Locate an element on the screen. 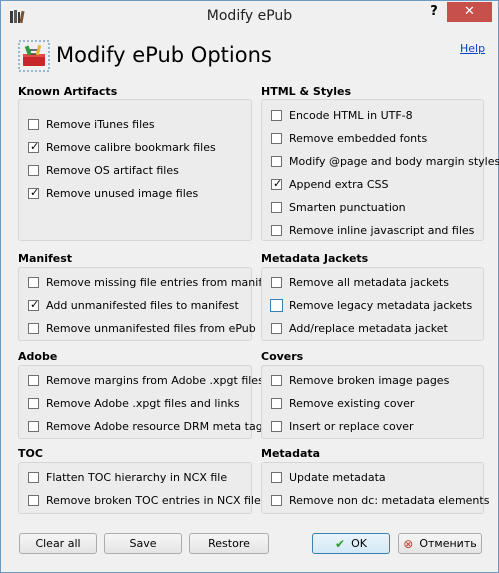 The width and height of the screenshot is (499, 573). option-label: Encode HTML in UTF-8 is located at coordinates (351, 115).